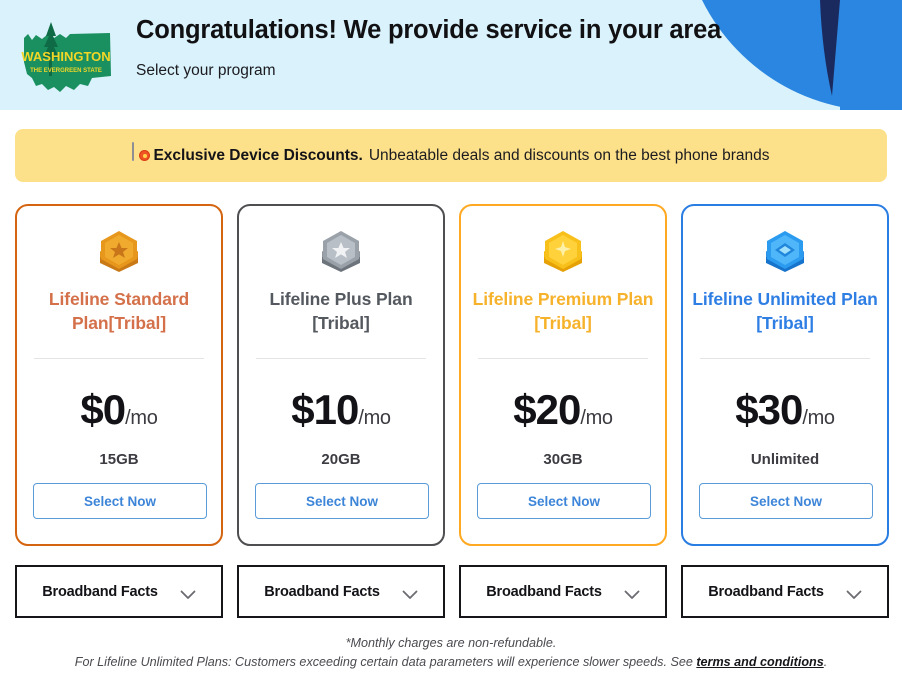  I want to click on logo-state-name: WASHINGTON, so click(65, 56).